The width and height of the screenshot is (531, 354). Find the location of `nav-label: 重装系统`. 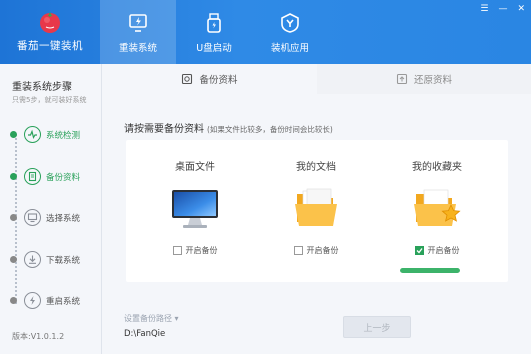

nav-label: 重装系统 is located at coordinates (137, 48).